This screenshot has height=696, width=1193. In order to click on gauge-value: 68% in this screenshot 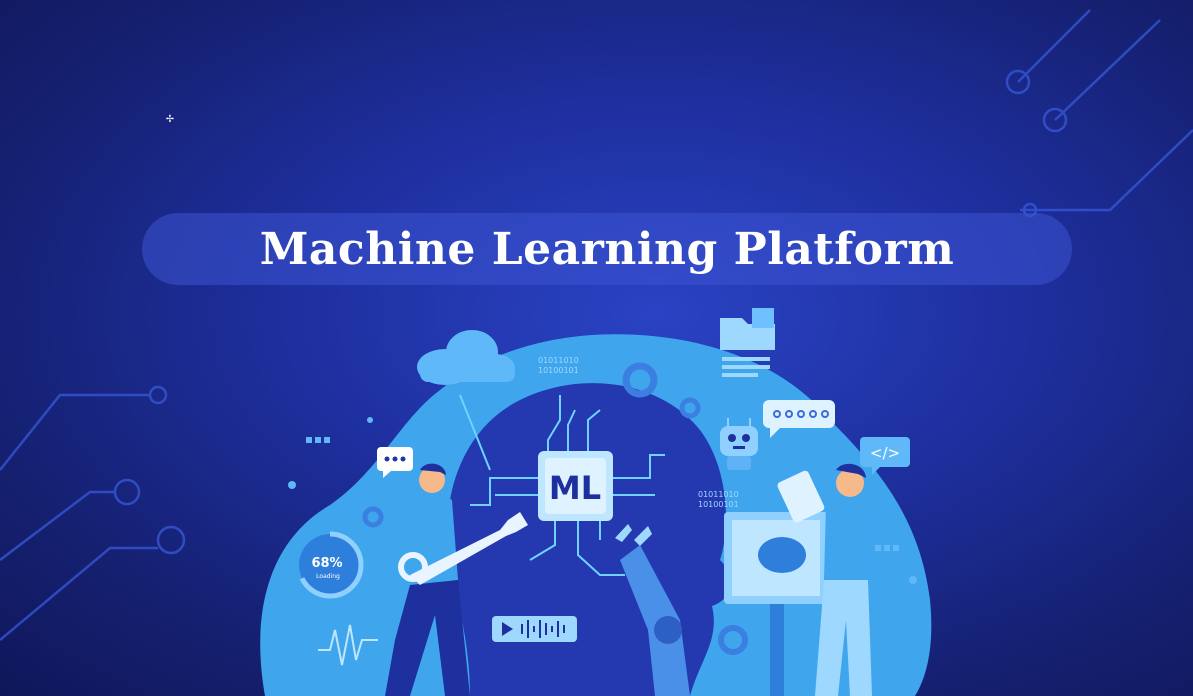, I will do `click(326, 563)`.